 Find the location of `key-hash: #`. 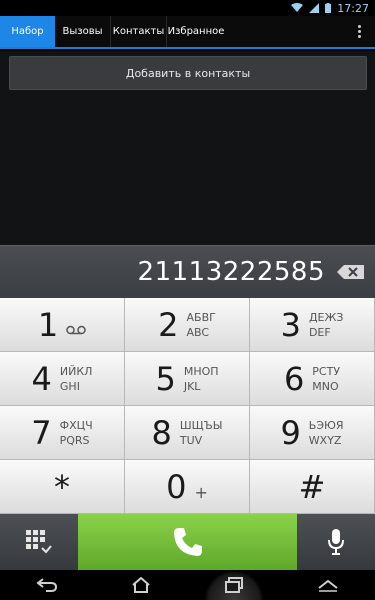

key-hash: # is located at coordinates (312, 487).